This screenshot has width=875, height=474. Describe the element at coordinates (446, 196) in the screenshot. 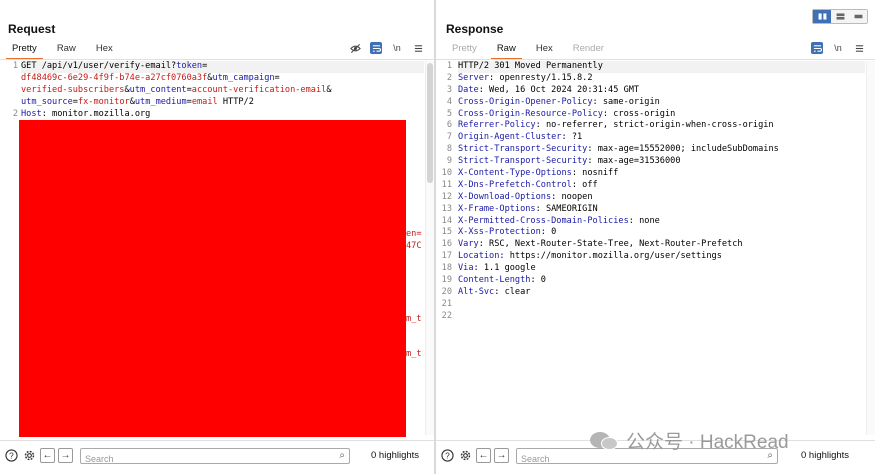

I see `line-number: 12` at that location.